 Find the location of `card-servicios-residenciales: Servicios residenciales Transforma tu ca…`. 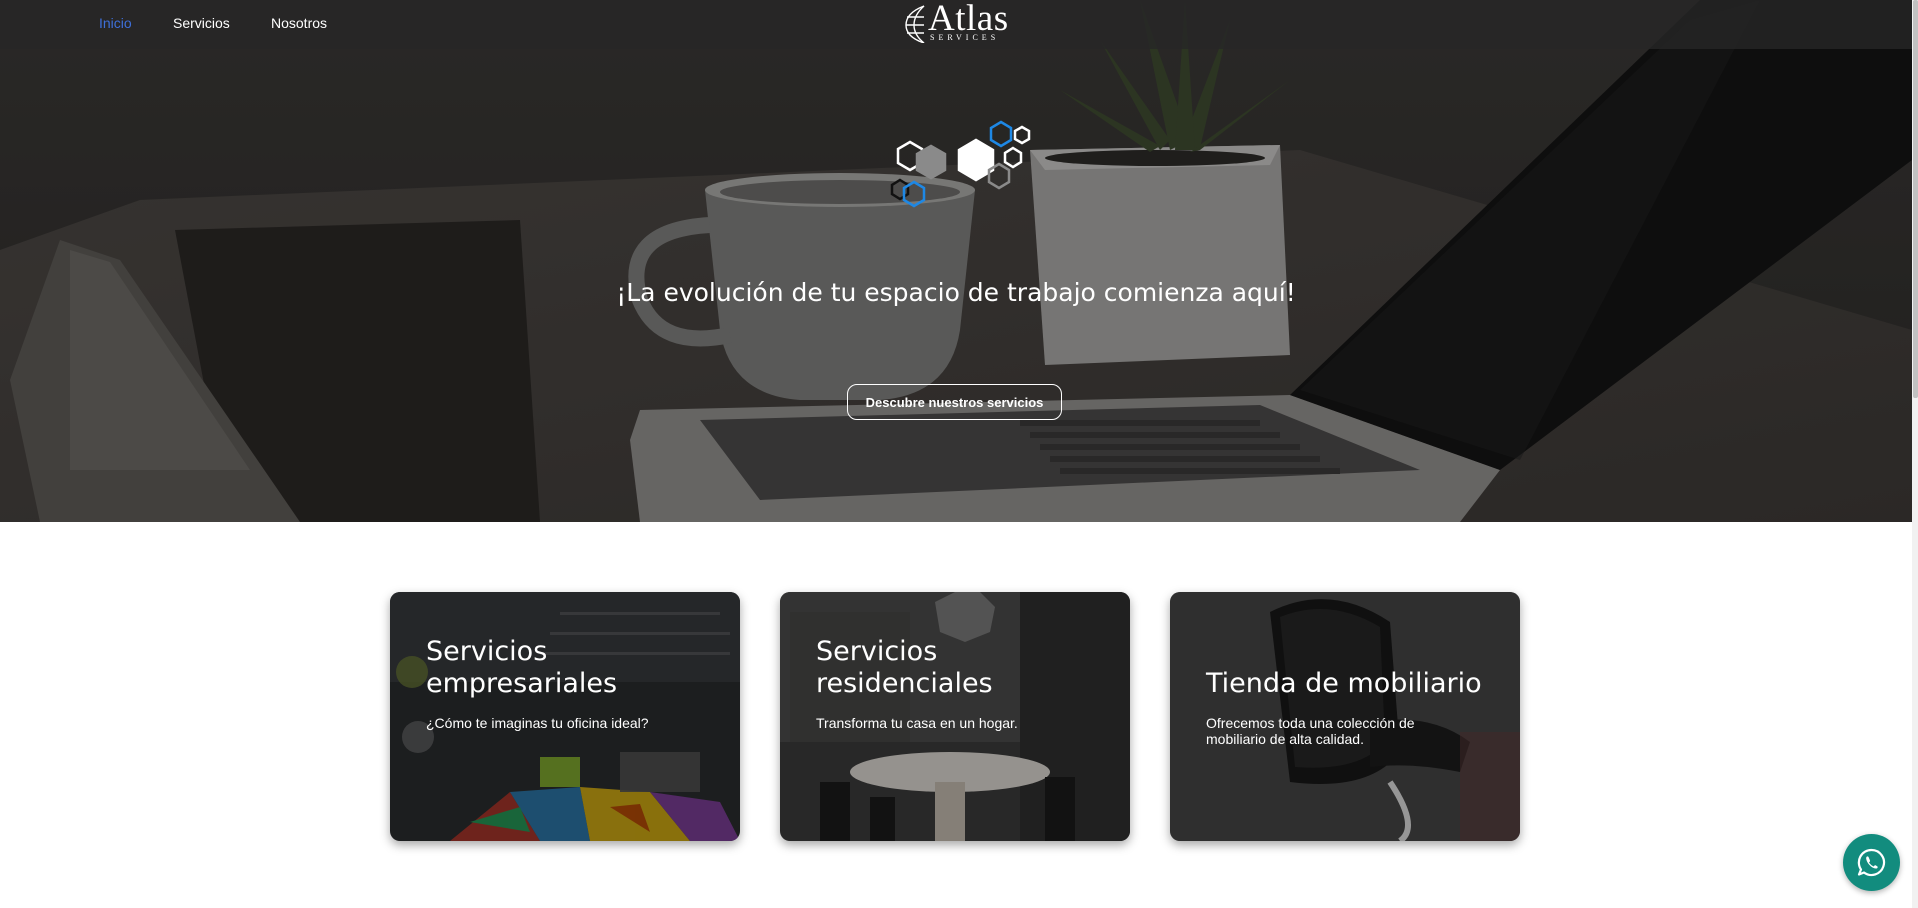

card-servicios-residenciales: Servicios residenciales Transforma tu ca… is located at coordinates (955, 716).